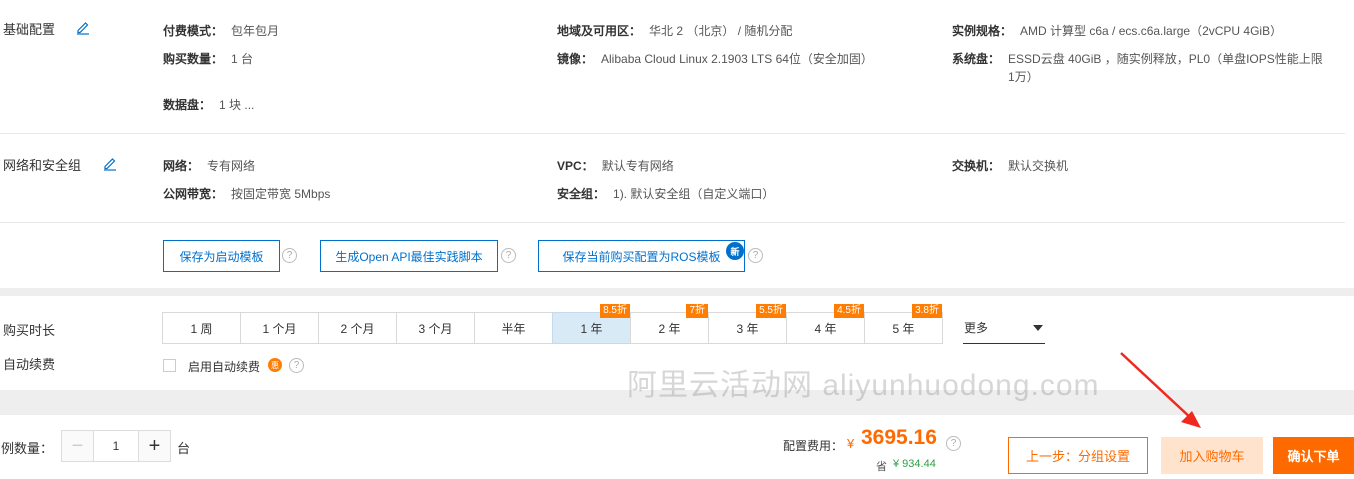  Describe the element at coordinates (976, 59) in the screenshot. I see `system-disk-label: 系统盘：` at that location.